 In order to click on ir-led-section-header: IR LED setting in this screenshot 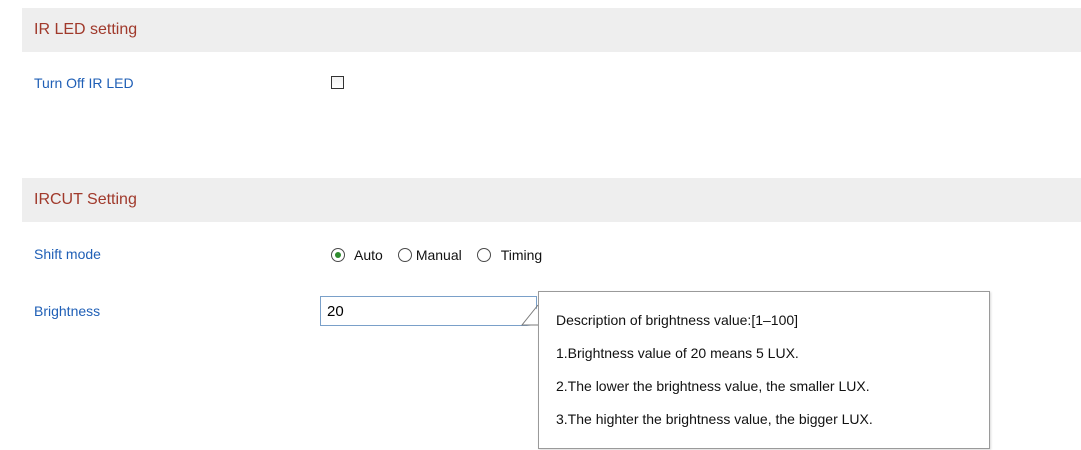, I will do `click(551, 30)`.